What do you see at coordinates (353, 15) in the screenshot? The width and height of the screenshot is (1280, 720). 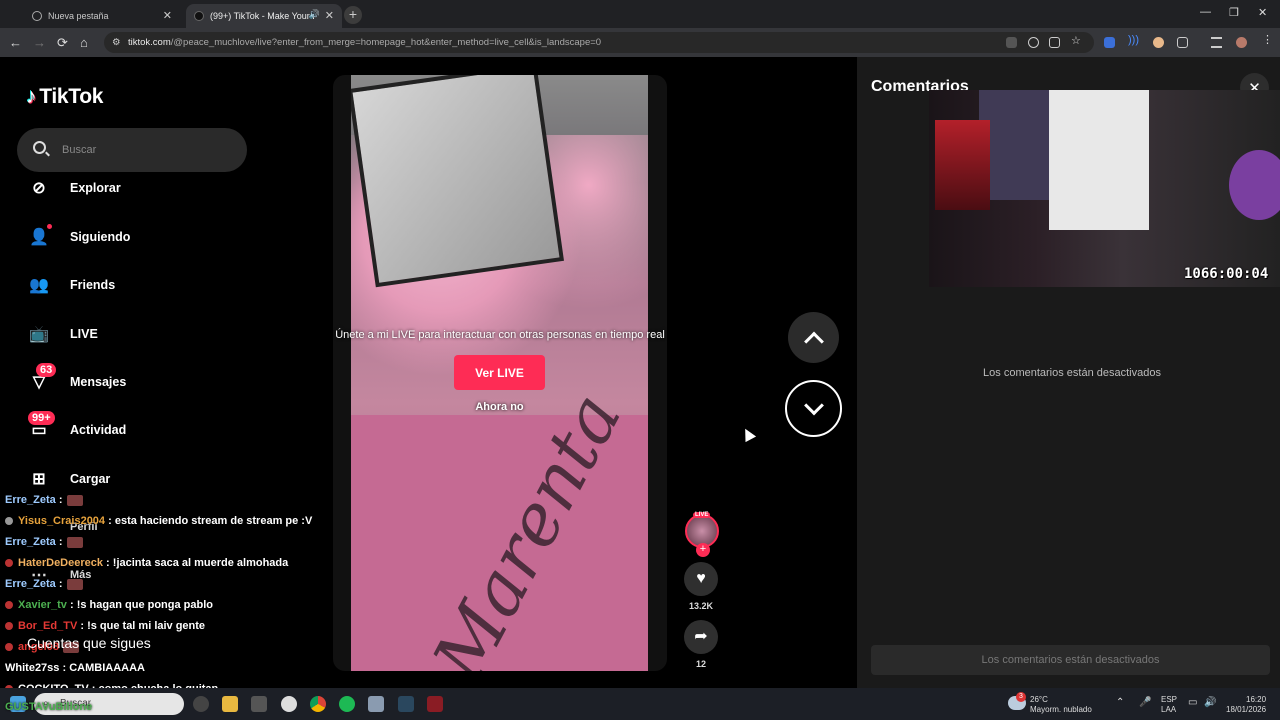 I see `new-tab-button: +` at bounding box center [353, 15].